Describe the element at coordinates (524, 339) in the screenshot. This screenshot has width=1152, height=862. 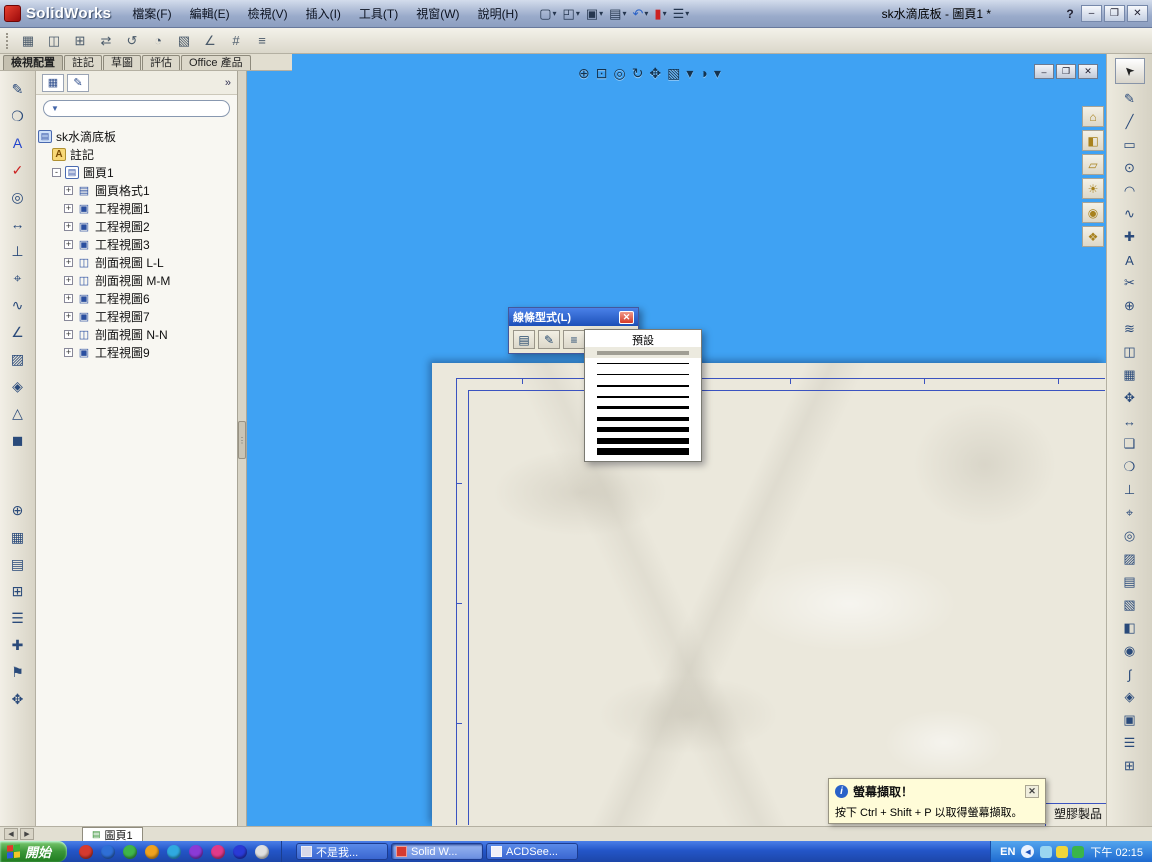
I see `line-style-button: ▤` at that location.